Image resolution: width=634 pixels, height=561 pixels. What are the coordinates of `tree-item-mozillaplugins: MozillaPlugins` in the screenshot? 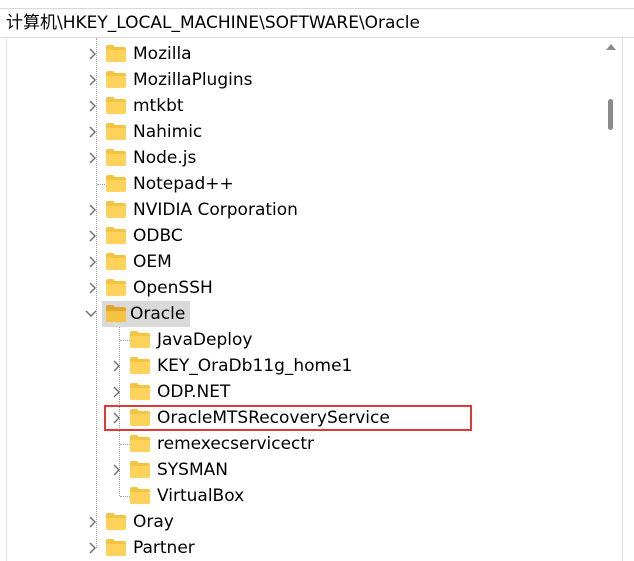 It's located at (300, 80).